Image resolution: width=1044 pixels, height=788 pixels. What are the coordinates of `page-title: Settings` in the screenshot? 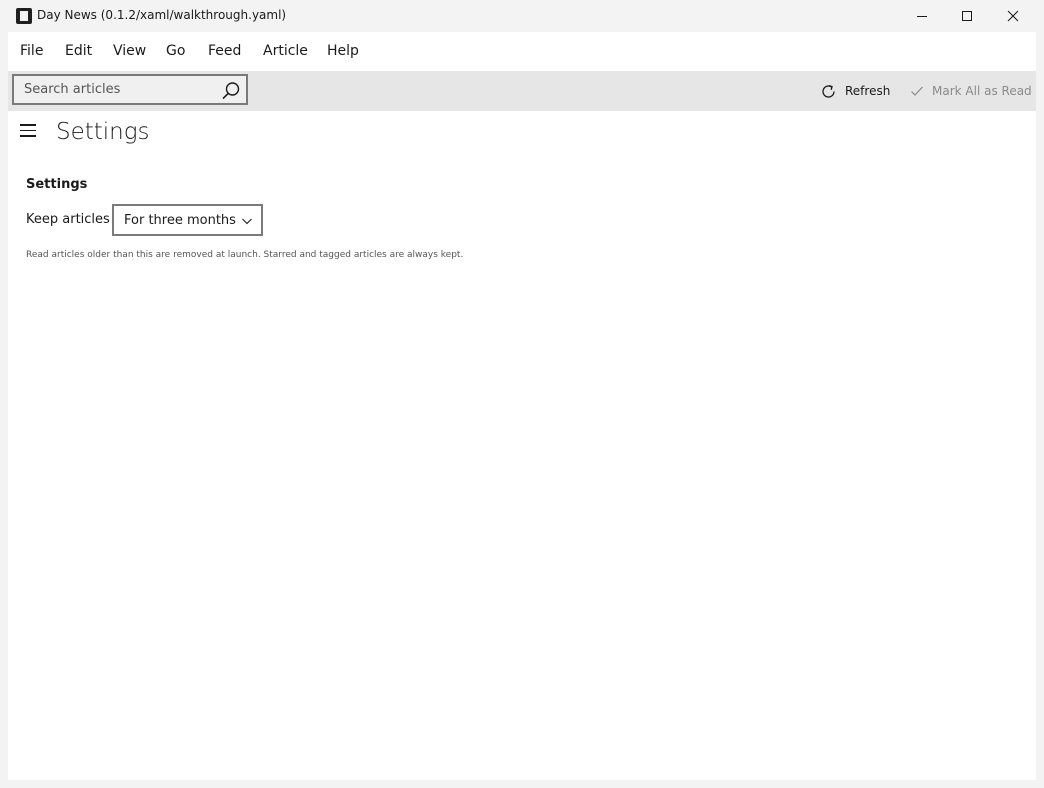 It's located at (103, 132).